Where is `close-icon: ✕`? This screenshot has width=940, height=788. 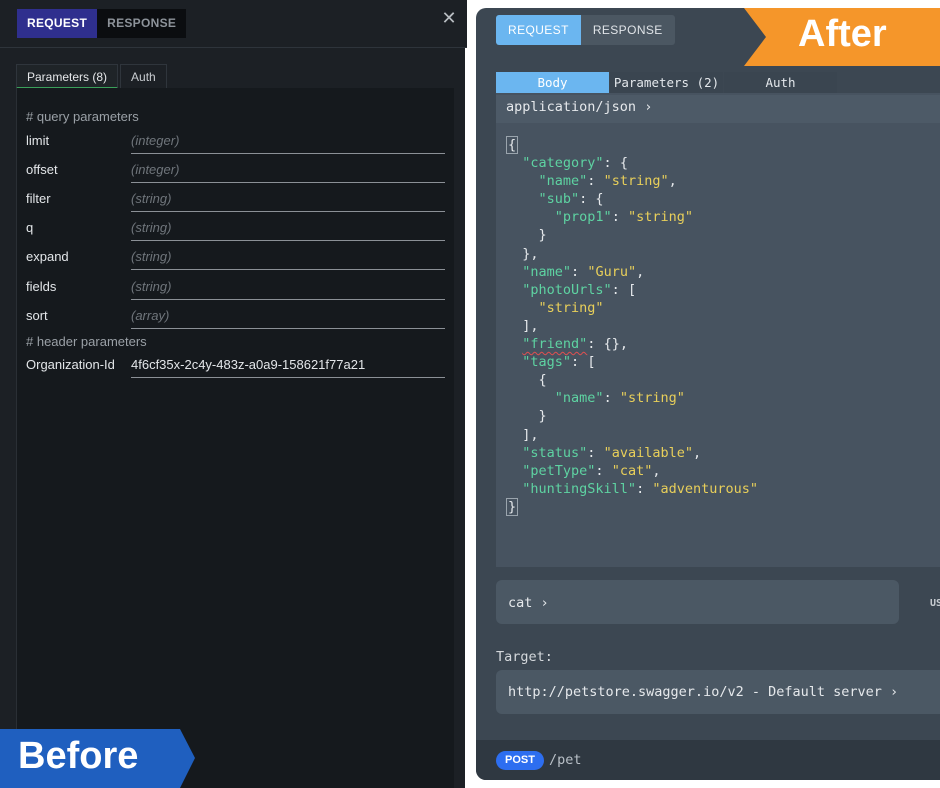 close-icon: ✕ is located at coordinates (449, 18).